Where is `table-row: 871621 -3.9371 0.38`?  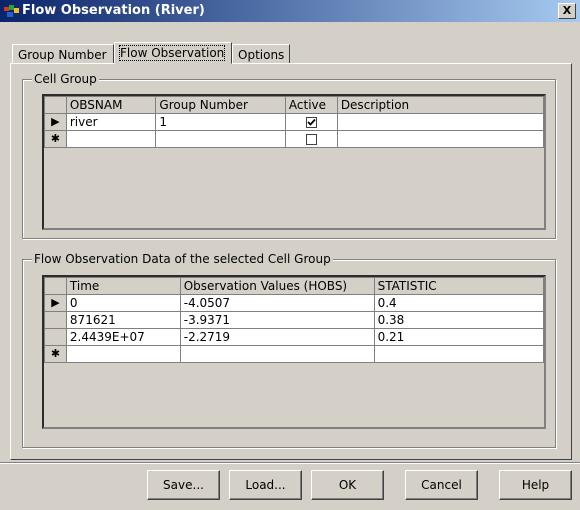
table-row: 871621 -3.9371 0.38 is located at coordinates (294, 320).